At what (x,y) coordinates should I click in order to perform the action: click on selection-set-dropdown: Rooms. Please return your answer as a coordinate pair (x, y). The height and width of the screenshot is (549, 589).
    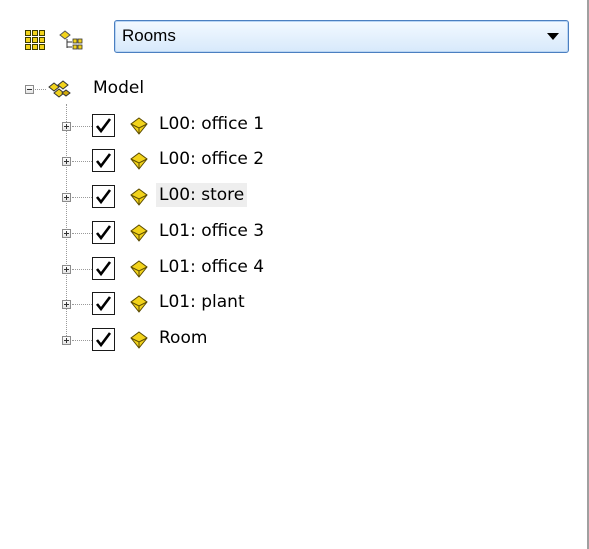
    Looking at the image, I should click on (341, 36).